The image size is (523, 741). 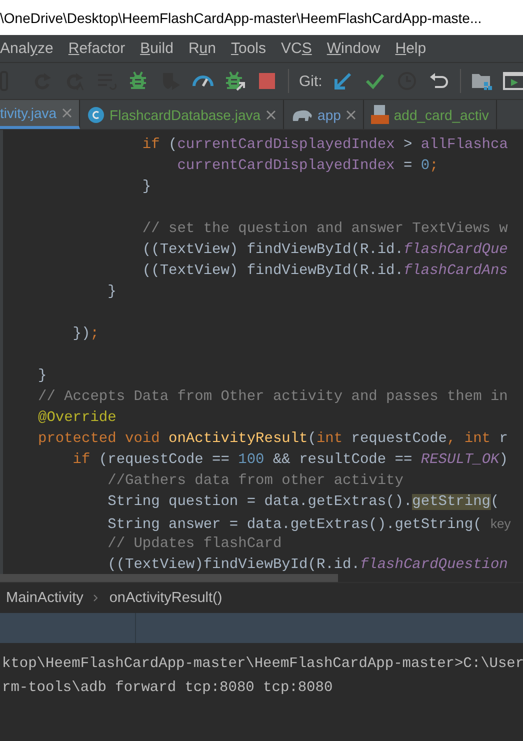 What do you see at coordinates (255, 481) in the screenshot?
I see `code-line: //Gathers data from other activity` at bounding box center [255, 481].